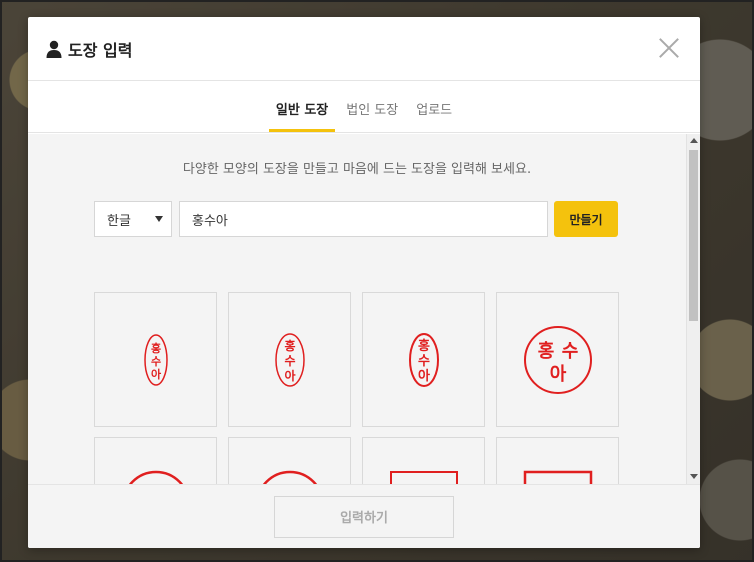 Image resolution: width=754 pixels, height=562 pixels. Describe the element at coordinates (133, 219) in the screenshot. I see `language-select: 한글` at that location.